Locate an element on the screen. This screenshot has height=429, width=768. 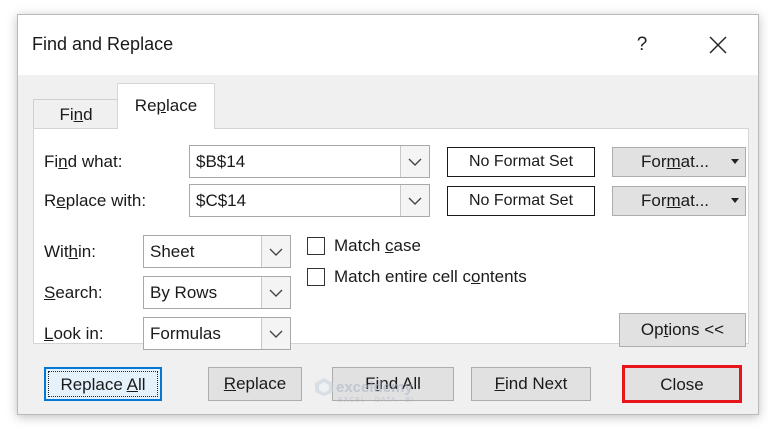
within-label: Within: is located at coordinates (70, 251).